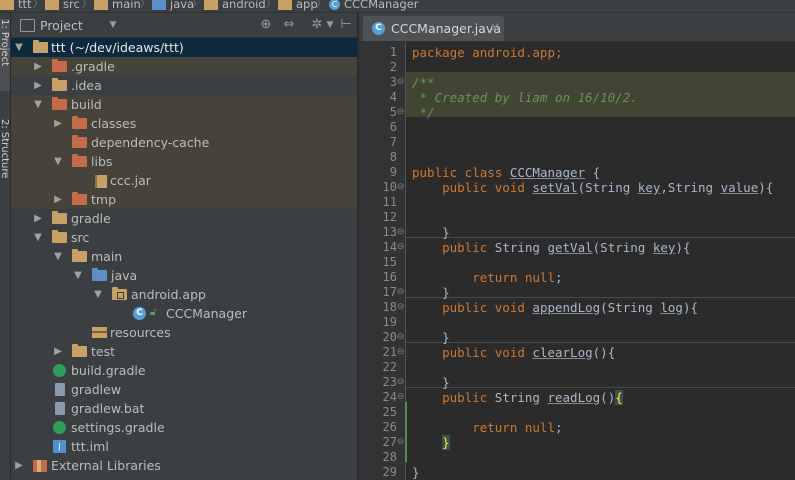  What do you see at coordinates (184, 161) in the screenshot?
I see `tree-item-libs: ▼ libs` at bounding box center [184, 161].